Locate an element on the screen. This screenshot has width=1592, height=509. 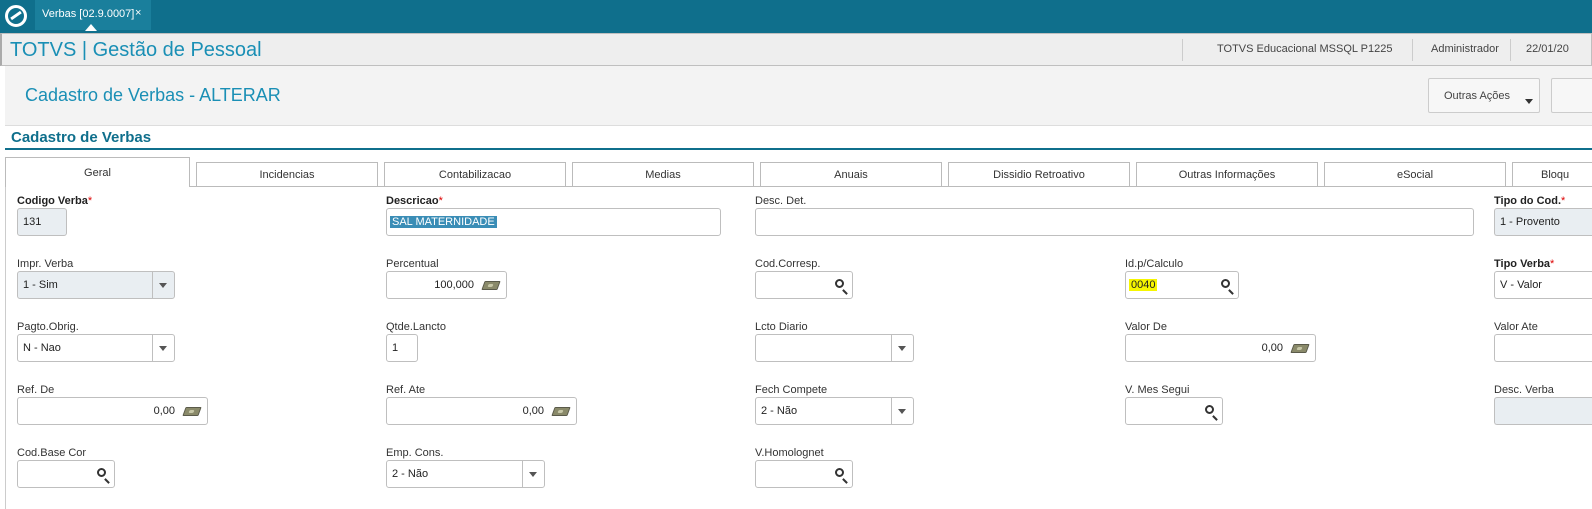
impr-verba-select: 1 - Sim is located at coordinates (96, 285).